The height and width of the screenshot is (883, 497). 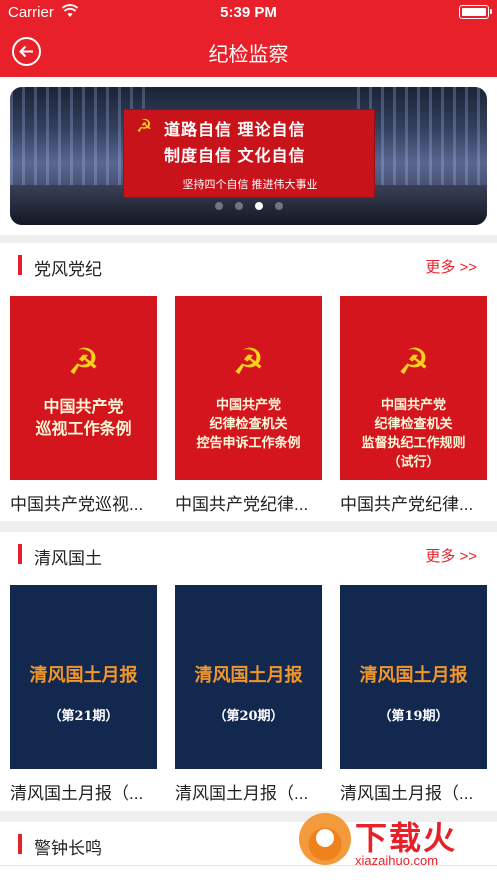 I want to click on banner-carousel: ☭ 道路自信 理论自信 制度自信 文化自信 坚持四个自信 推进伟大事业, so click(x=248, y=156).